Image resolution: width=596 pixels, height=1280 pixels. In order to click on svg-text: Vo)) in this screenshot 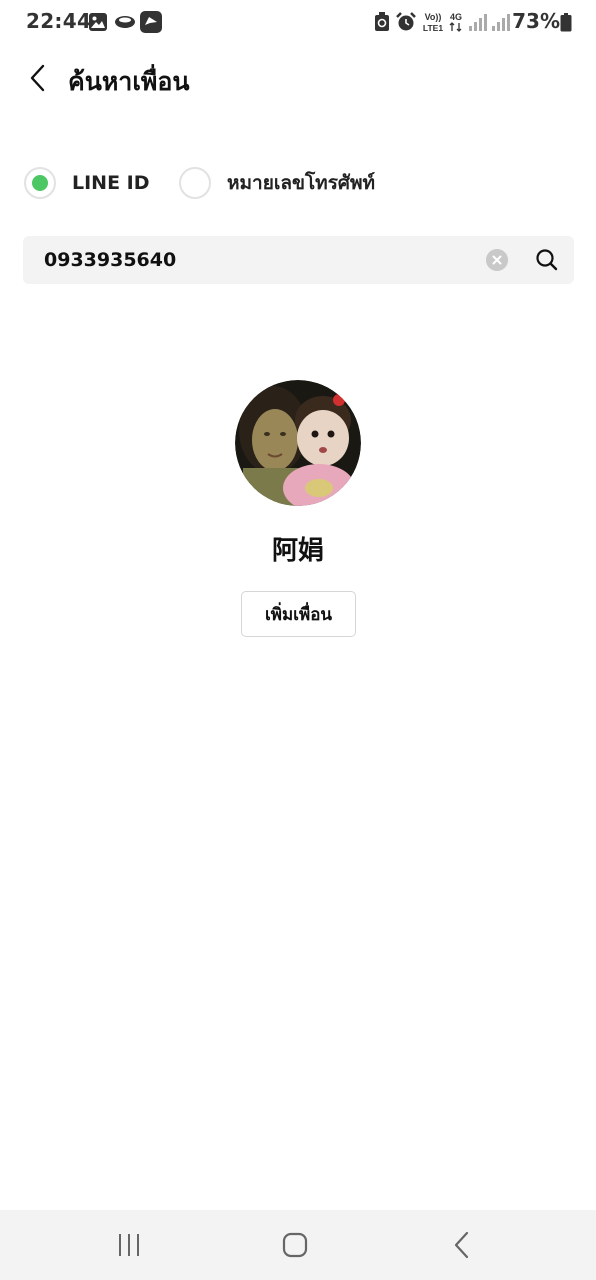, I will do `click(433, 17)`.